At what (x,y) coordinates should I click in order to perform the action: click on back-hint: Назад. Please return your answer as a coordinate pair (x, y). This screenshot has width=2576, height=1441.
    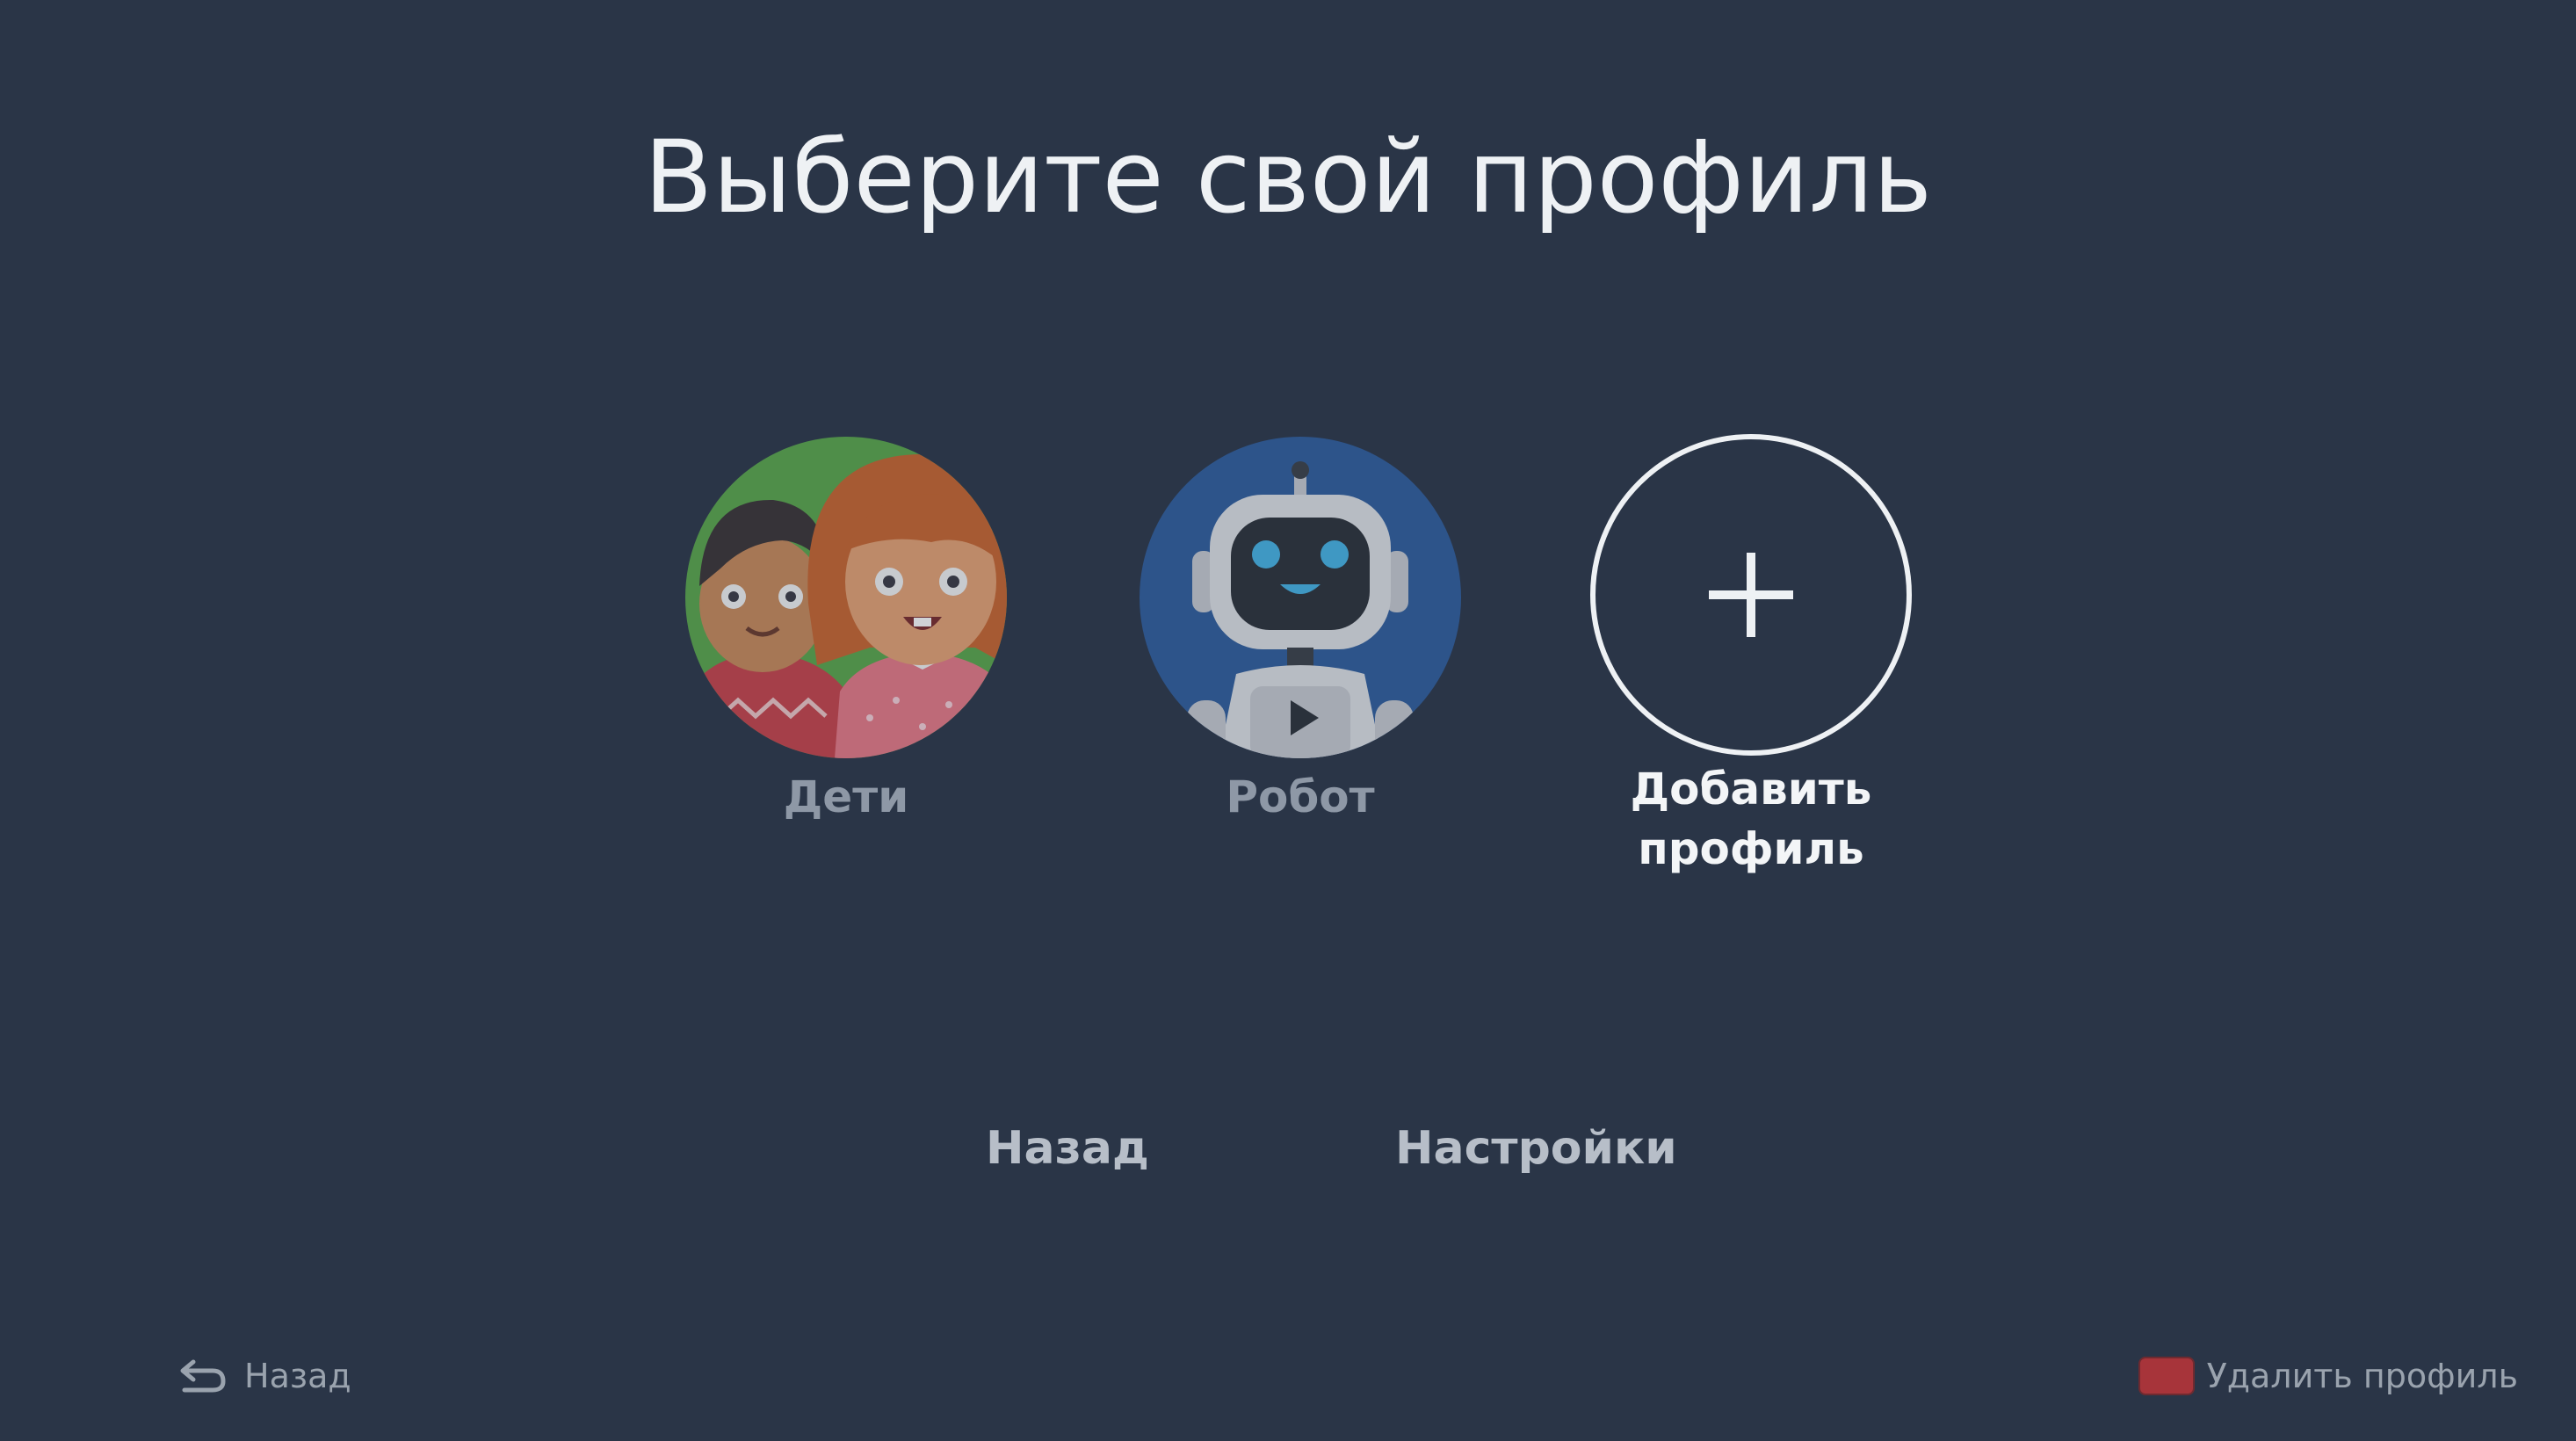
    Looking at the image, I should click on (264, 1376).